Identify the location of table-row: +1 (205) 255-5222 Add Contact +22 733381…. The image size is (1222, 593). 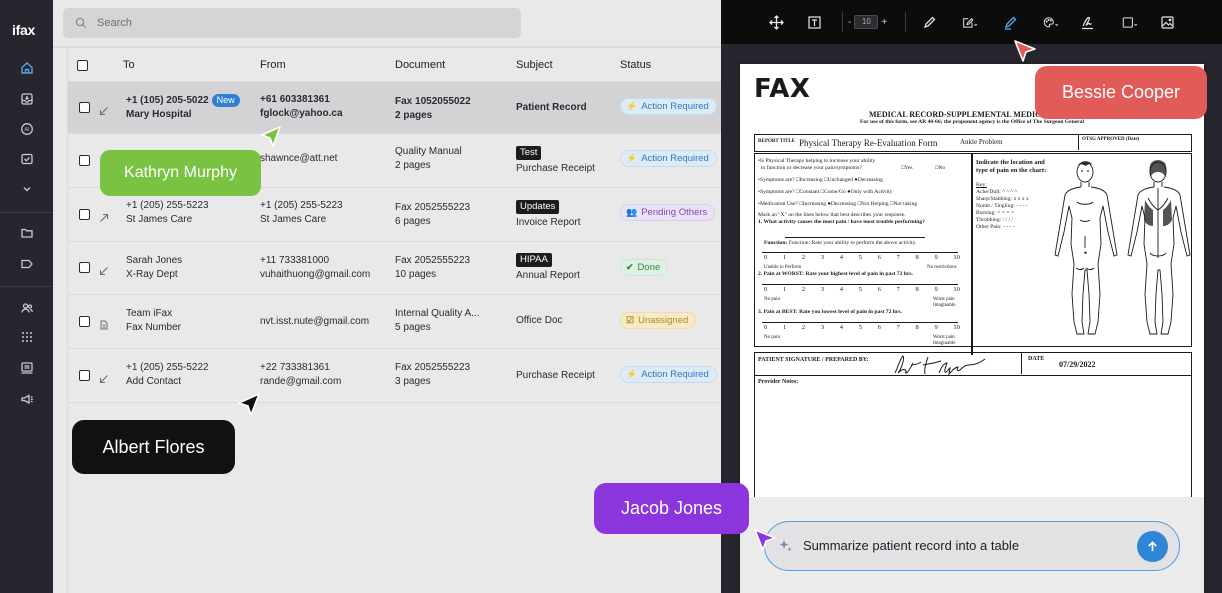
(395, 375).